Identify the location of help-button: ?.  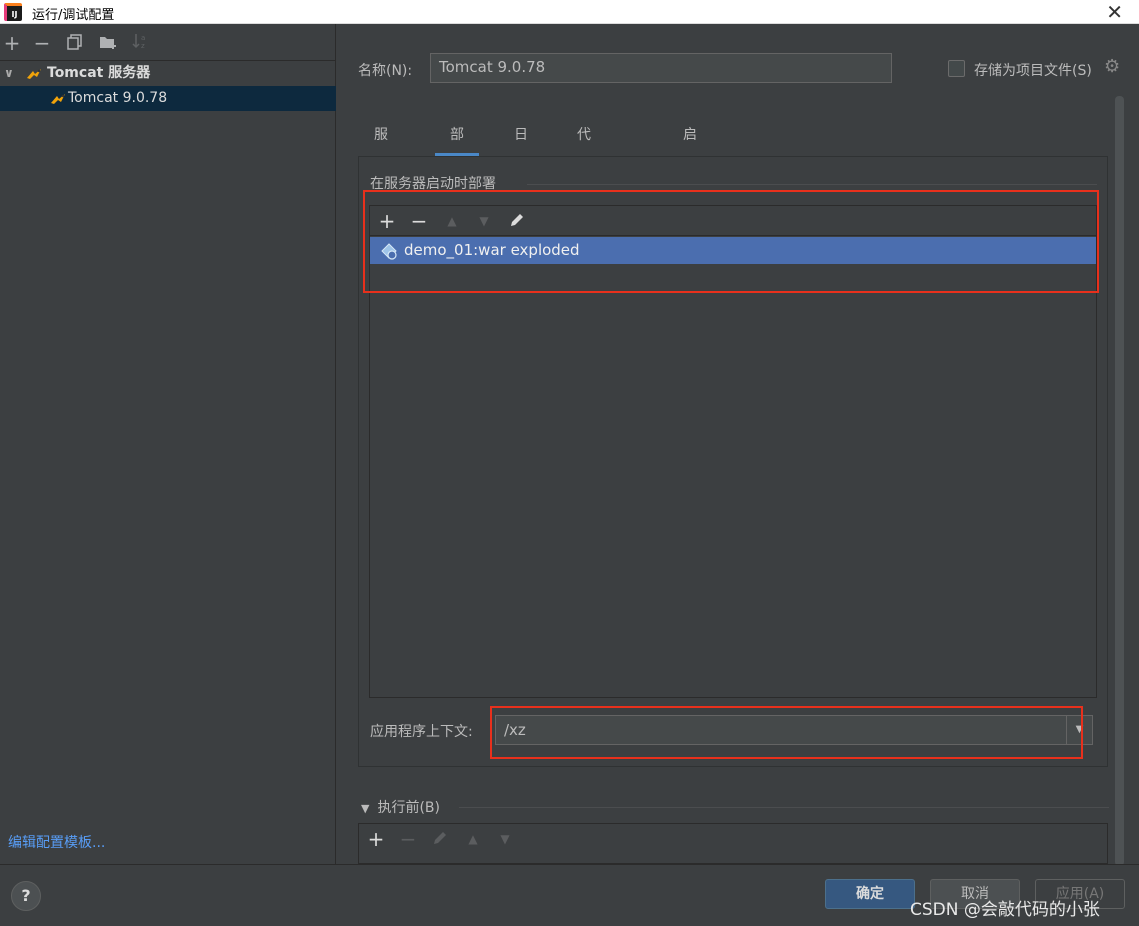
(26, 896).